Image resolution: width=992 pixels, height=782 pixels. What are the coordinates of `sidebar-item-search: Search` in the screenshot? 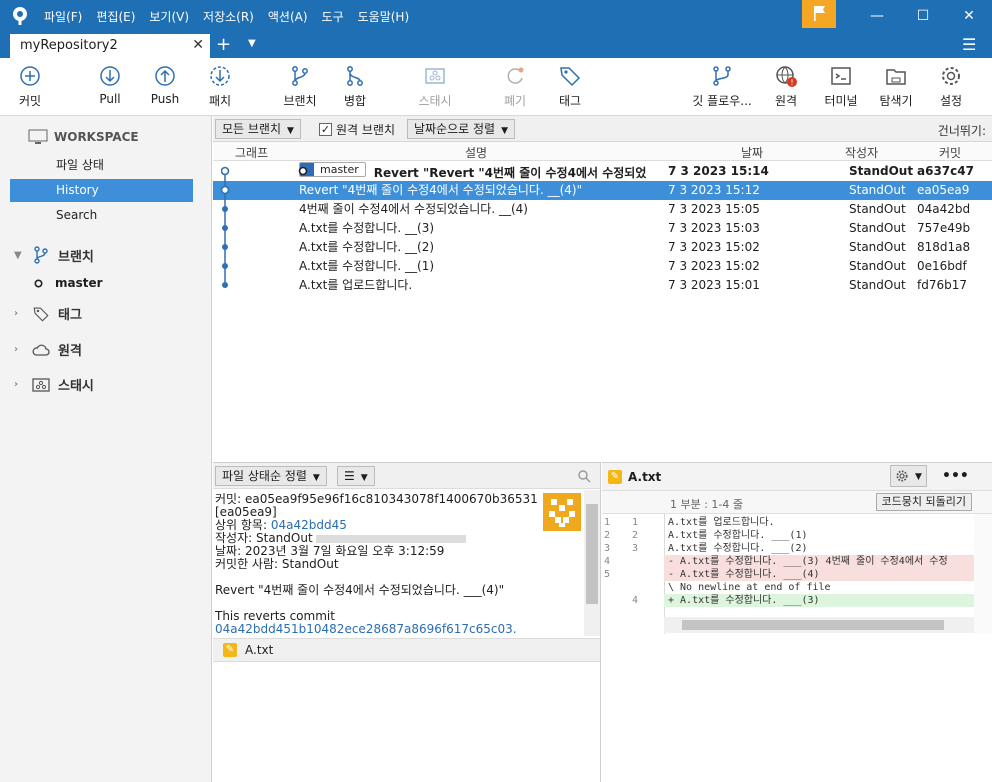 It's located at (101, 215).